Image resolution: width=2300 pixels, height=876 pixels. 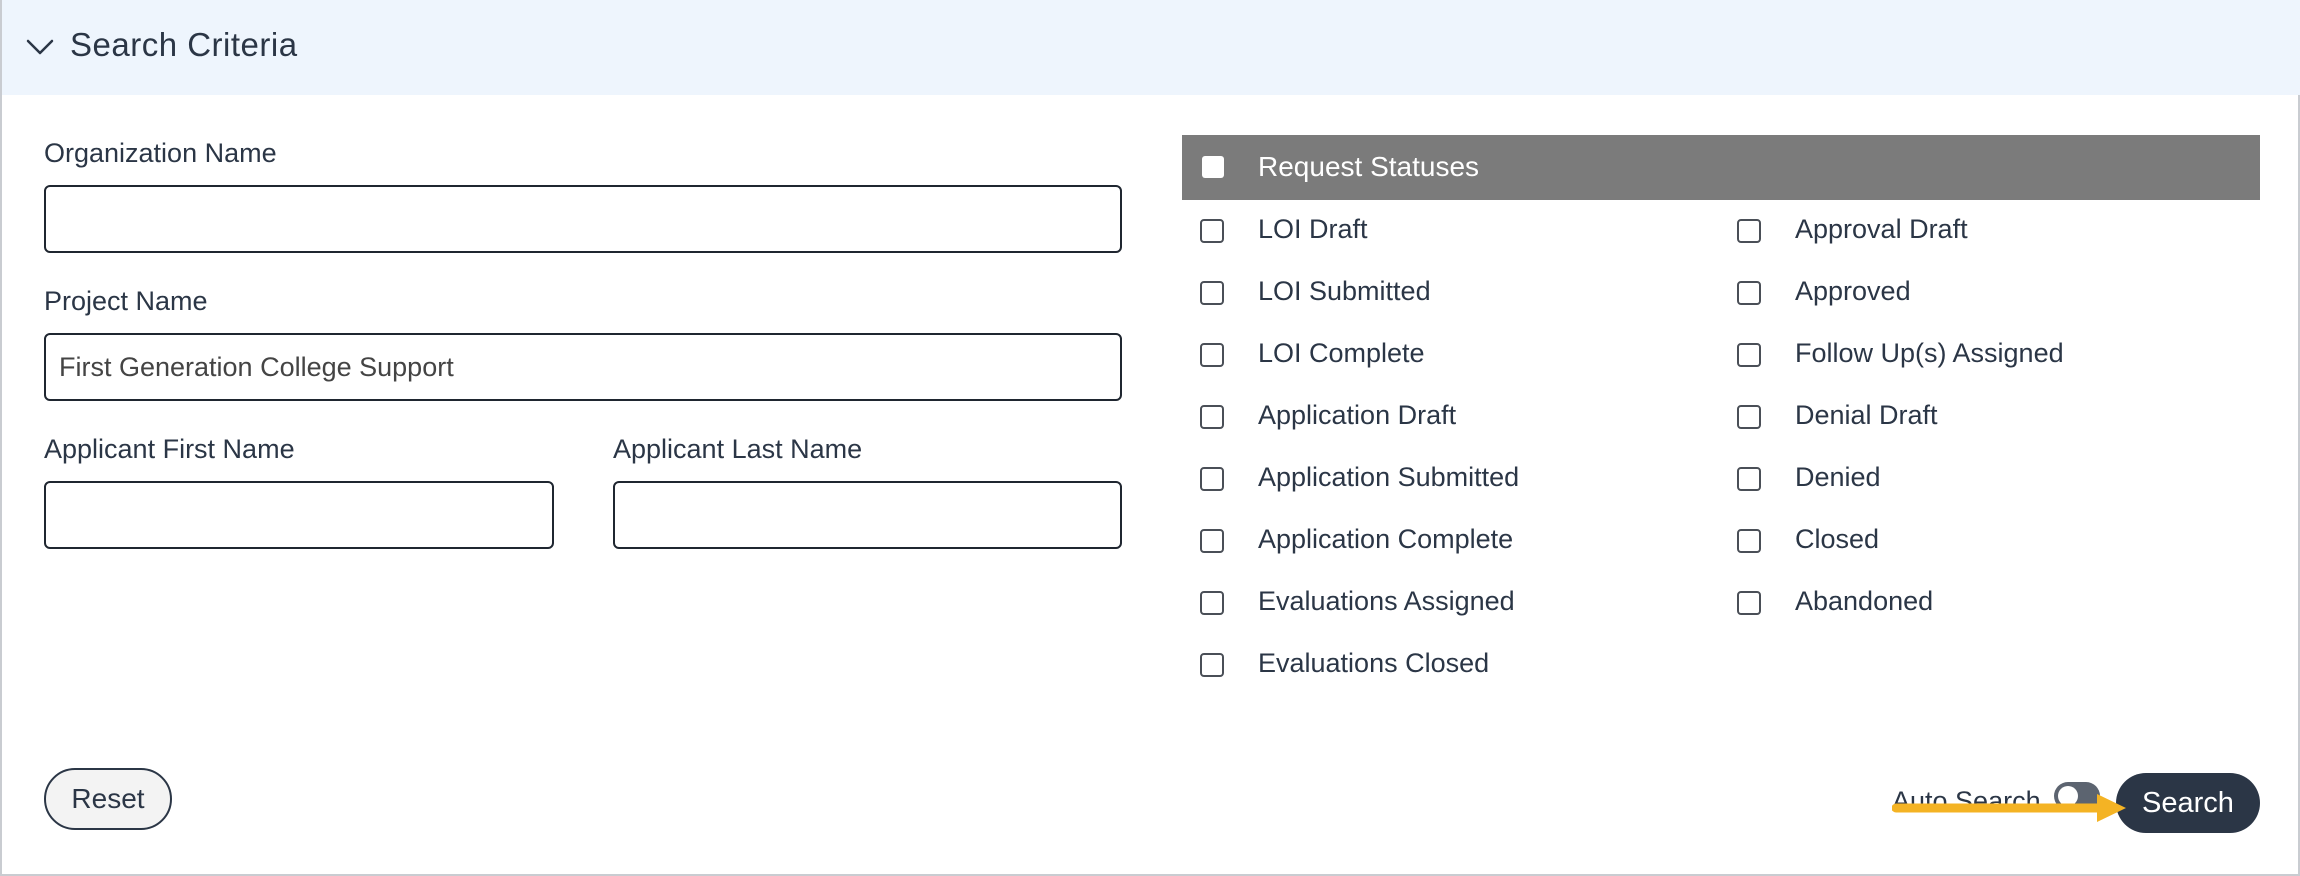 I want to click on request-statuses-header: Request Statuses, so click(x=1721, y=167).